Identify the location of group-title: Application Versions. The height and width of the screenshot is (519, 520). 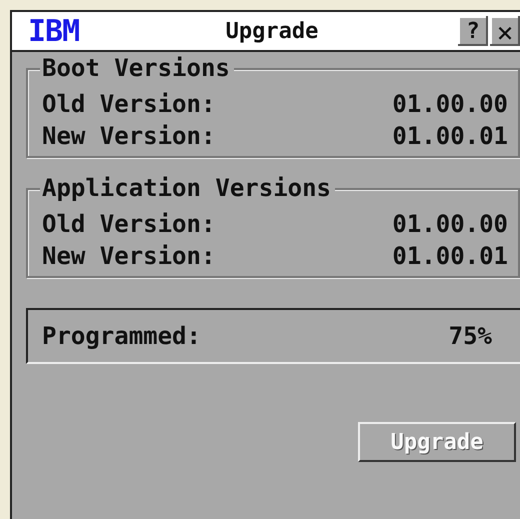
(187, 188).